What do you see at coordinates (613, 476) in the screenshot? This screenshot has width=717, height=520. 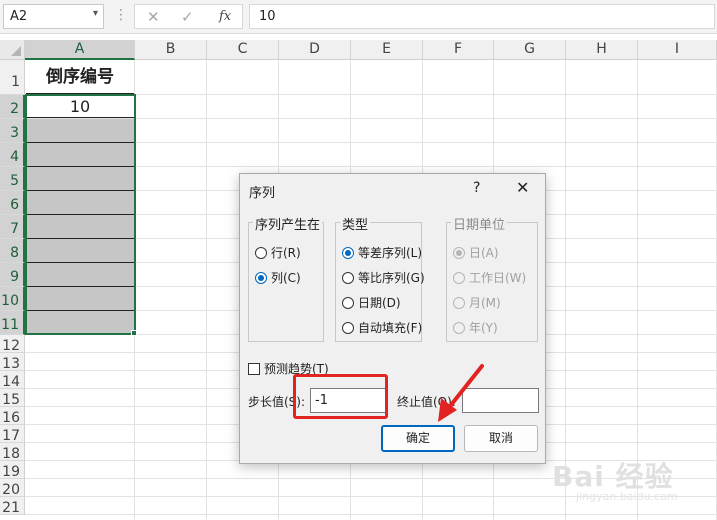 I see `watermark-logo: Bai 经验` at bounding box center [613, 476].